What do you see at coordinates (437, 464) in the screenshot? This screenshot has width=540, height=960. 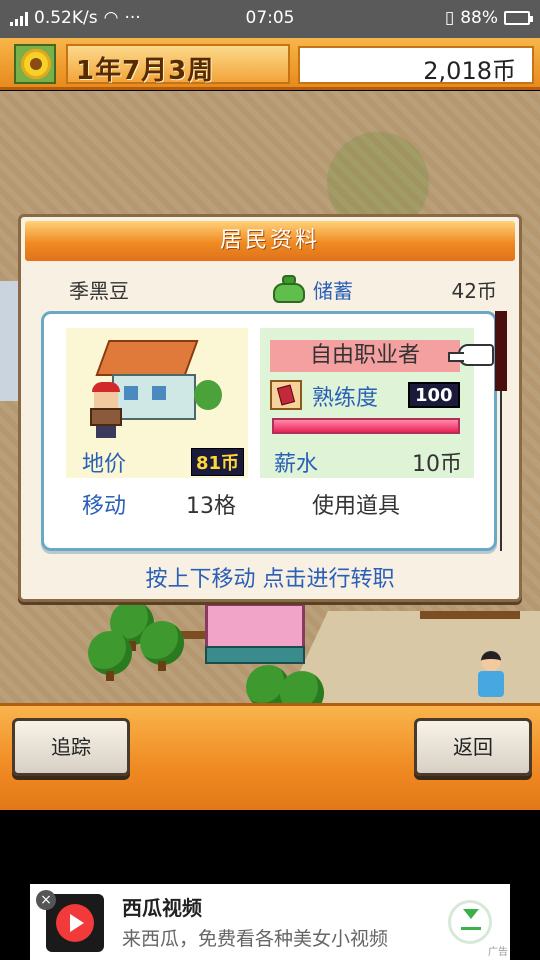 I see `salary-value: 10币` at bounding box center [437, 464].